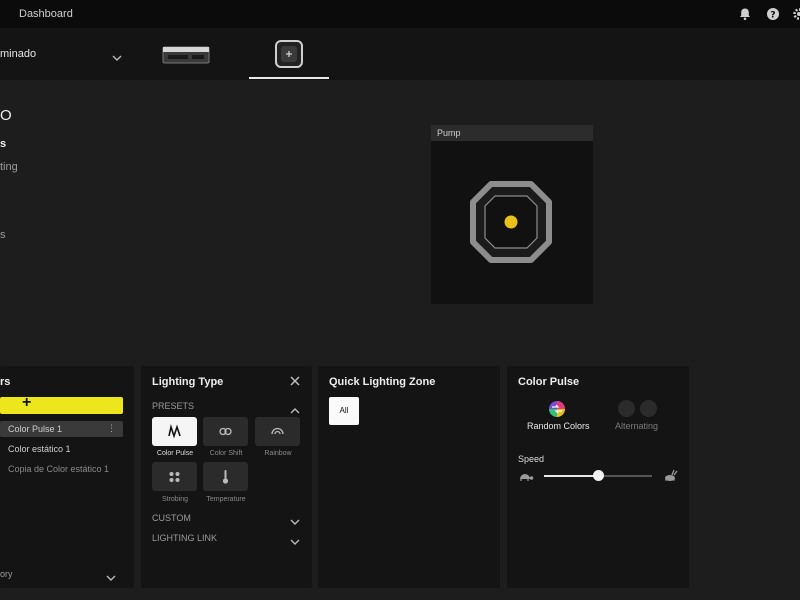 Image resolution: width=800 pixels, height=600 pixels. Describe the element at coordinates (171, 518) in the screenshot. I see `custom-label: CUSTOM` at that location.